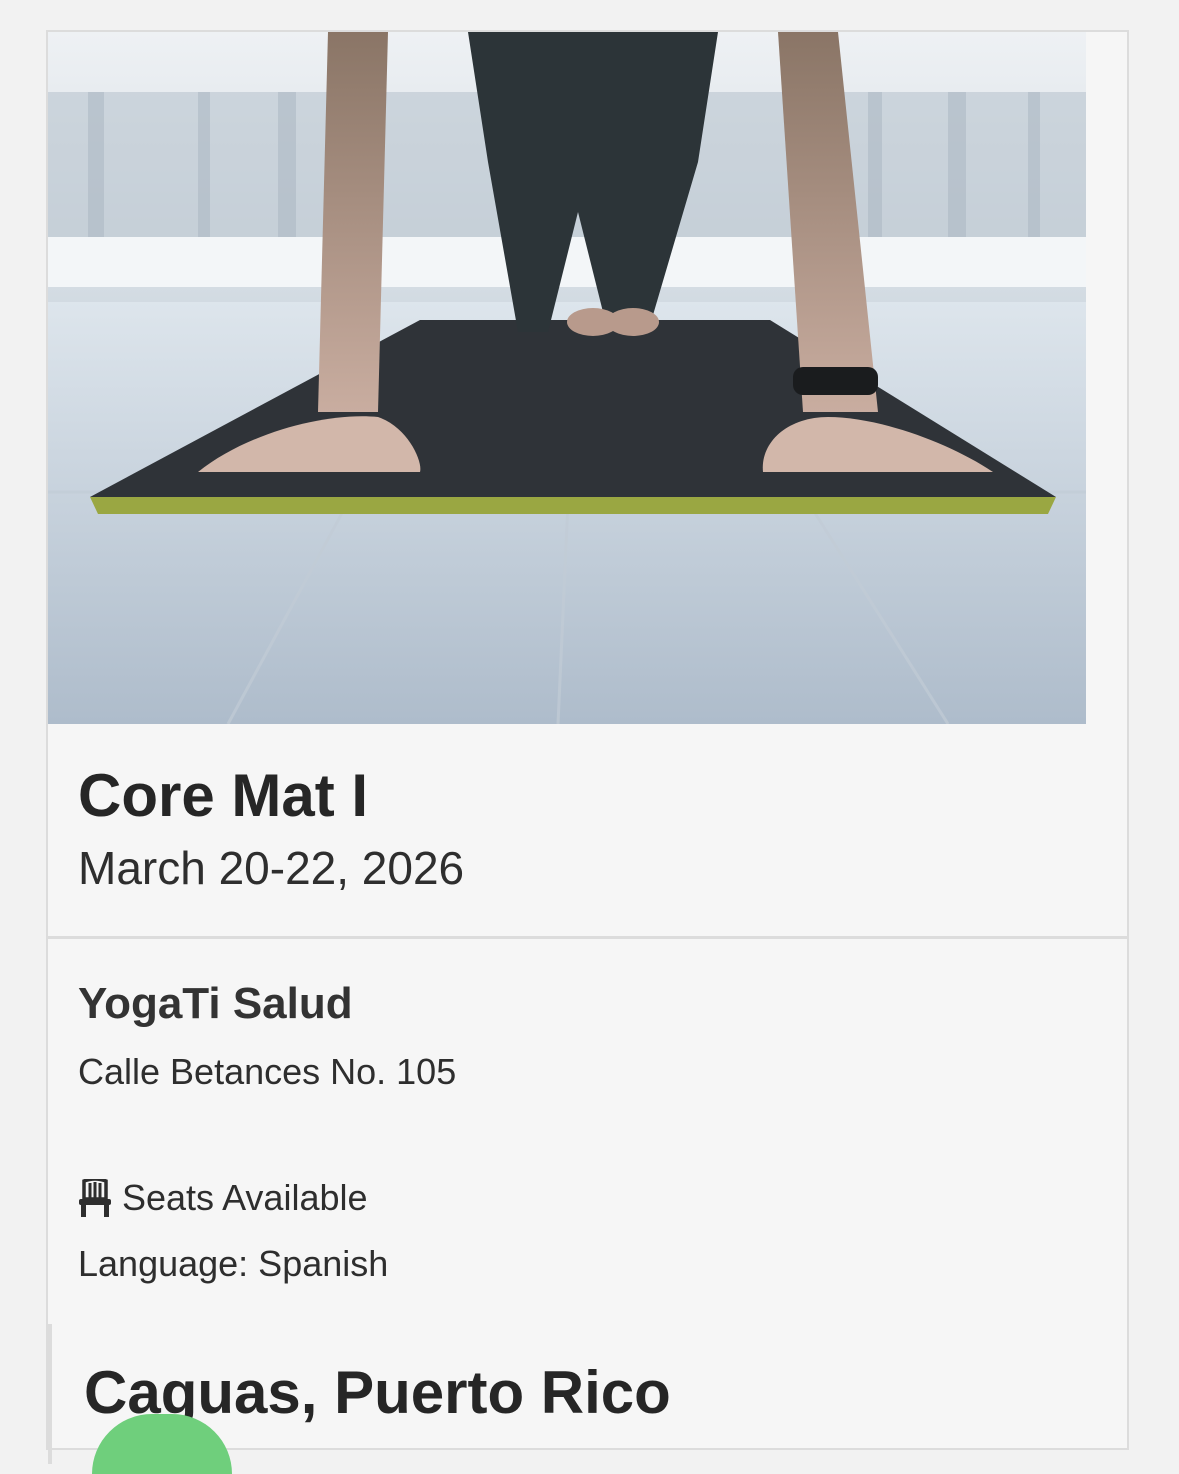 This screenshot has height=1474, width=1179. I want to click on divider, so click(587, 937).